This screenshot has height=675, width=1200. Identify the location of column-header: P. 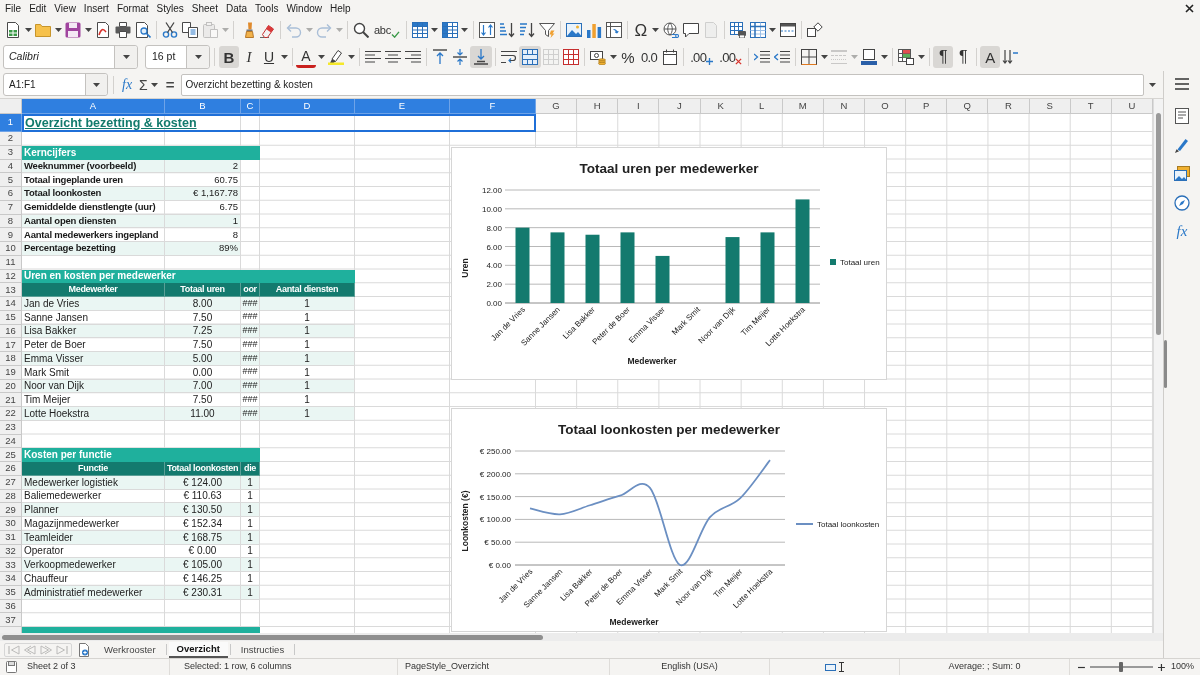
(927, 106).